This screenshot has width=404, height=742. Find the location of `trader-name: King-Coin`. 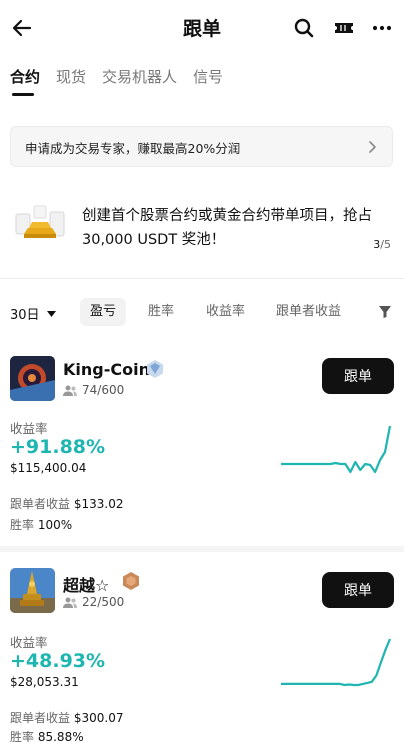

trader-name: King-Coin is located at coordinates (106, 369).